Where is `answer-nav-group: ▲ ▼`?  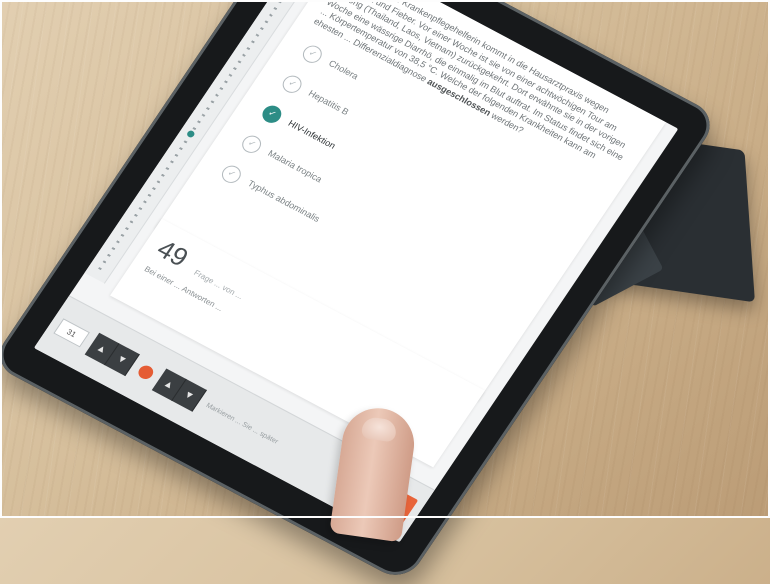 answer-nav-group: ▲ ▼ is located at coordinates (179, 390).